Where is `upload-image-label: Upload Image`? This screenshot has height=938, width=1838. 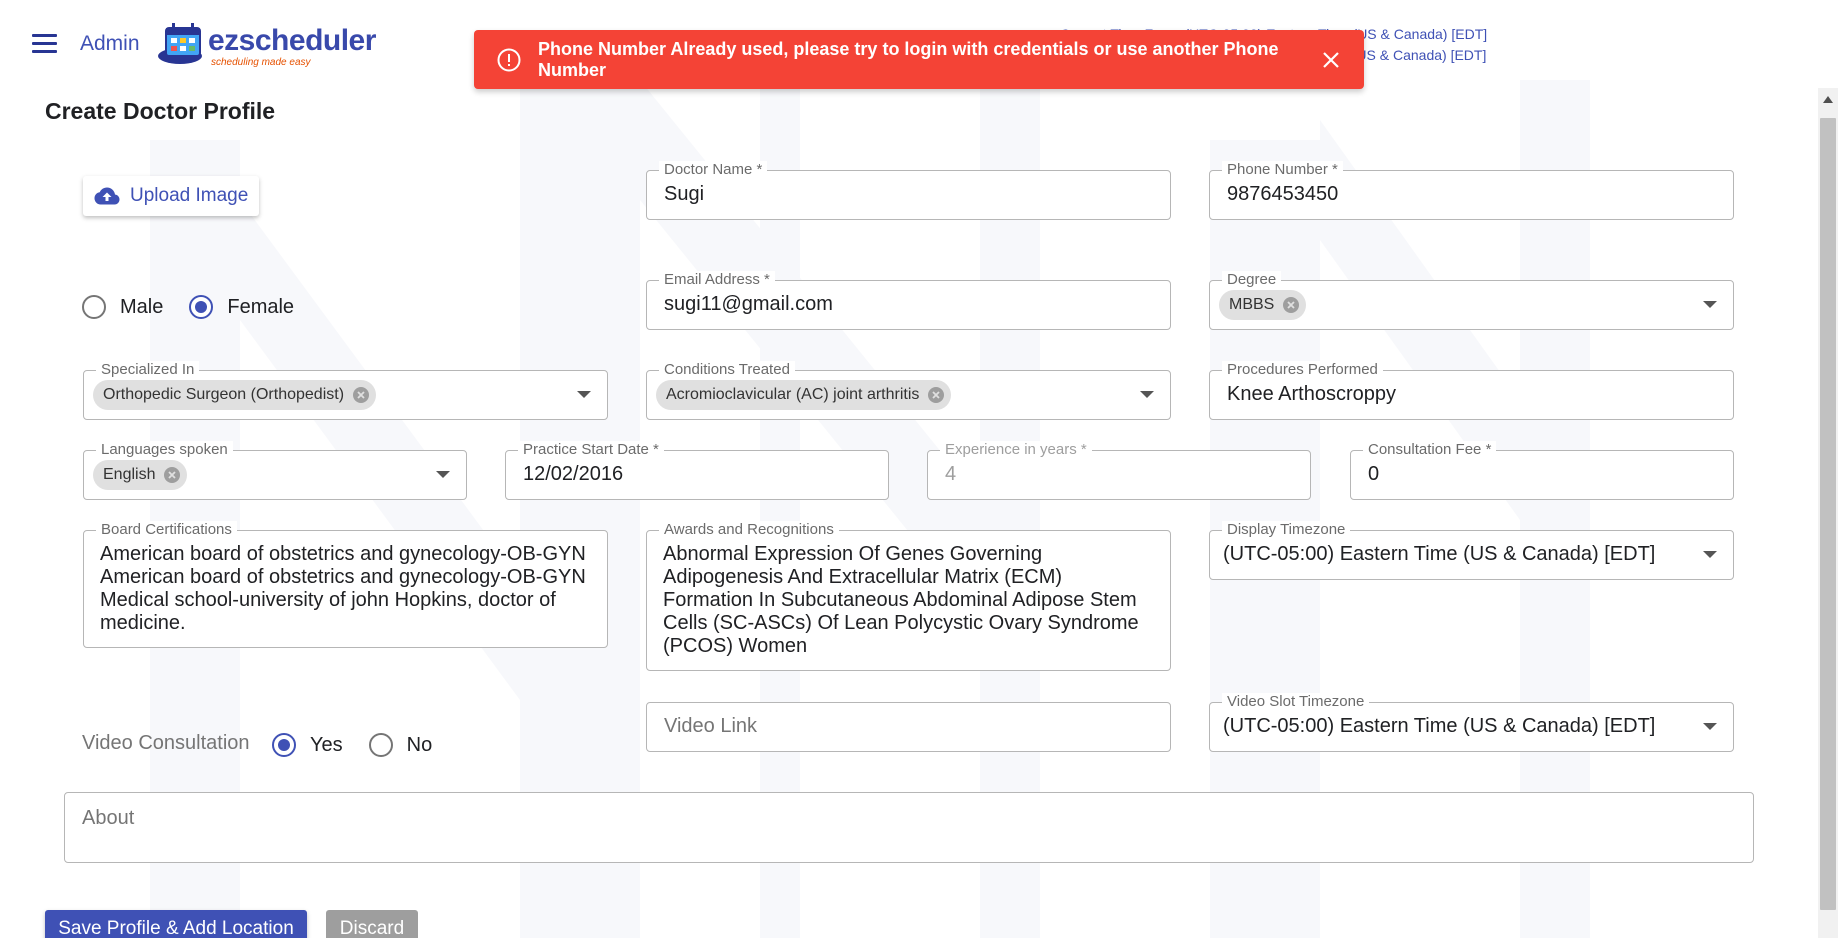
upload-image-label: Upload Image is located at coordinates (189, 195).